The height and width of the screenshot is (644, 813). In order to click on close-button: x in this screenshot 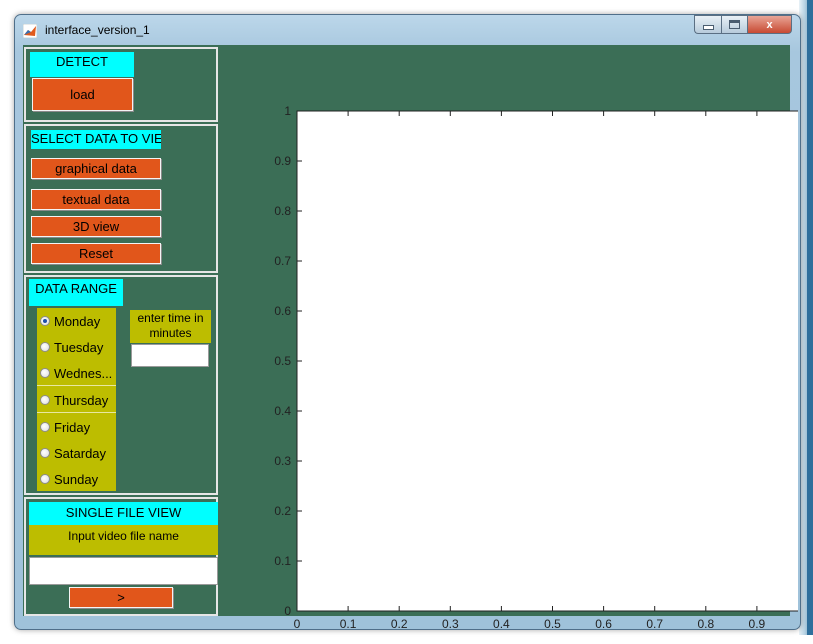, I will do `click(769, 24)`.